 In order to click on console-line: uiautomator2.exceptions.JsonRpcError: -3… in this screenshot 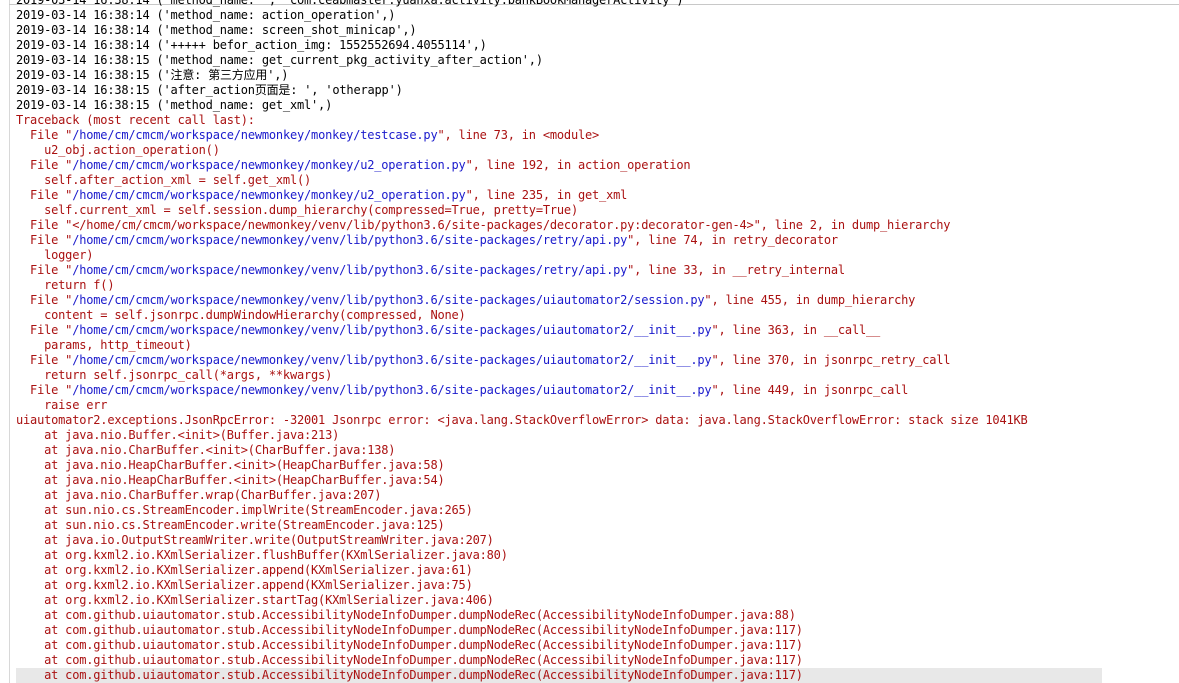, I will do `click(522, 420)`.